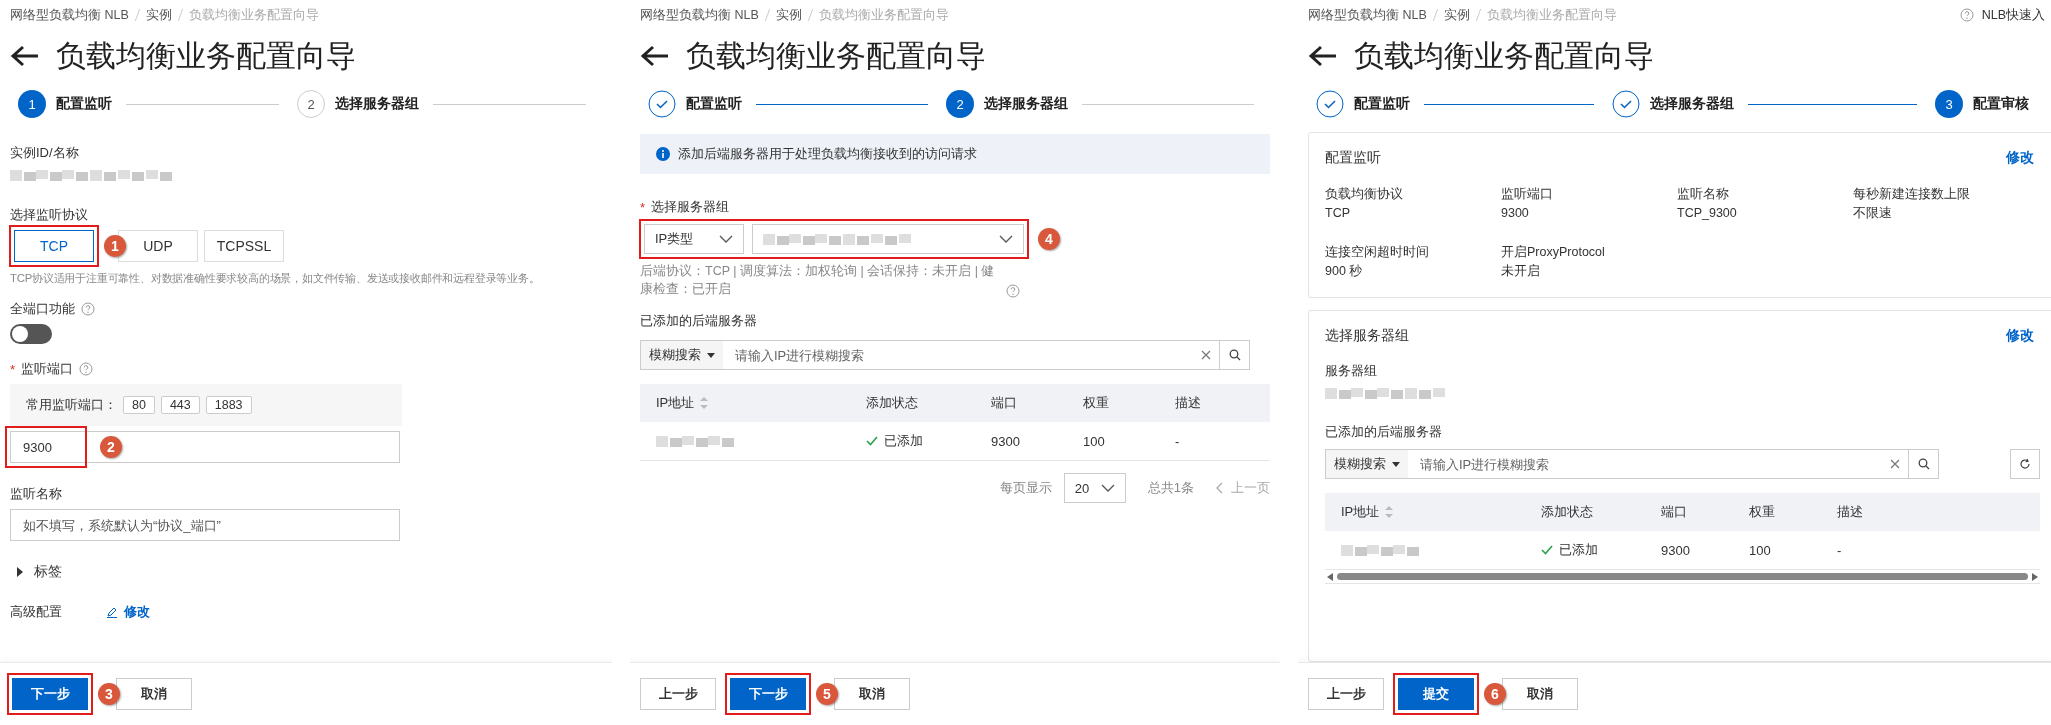 Image resolution: width=2051 pixels, height=725 pixels. I want to click on field-value: TCP_9300, so click(1707, 213).